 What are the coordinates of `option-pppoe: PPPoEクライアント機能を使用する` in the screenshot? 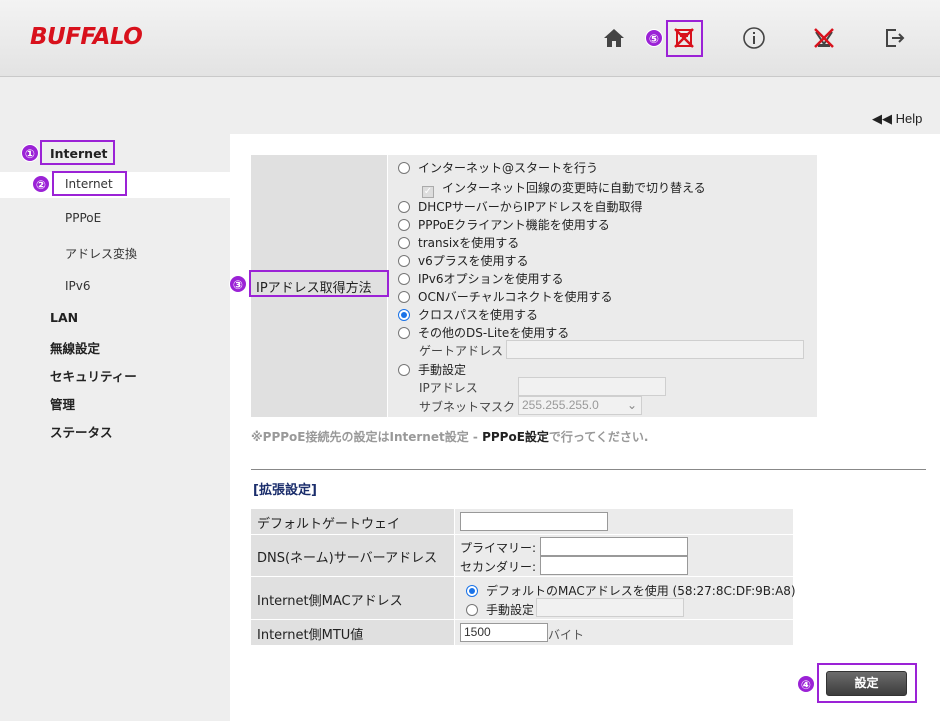 It's located at (504, 224).